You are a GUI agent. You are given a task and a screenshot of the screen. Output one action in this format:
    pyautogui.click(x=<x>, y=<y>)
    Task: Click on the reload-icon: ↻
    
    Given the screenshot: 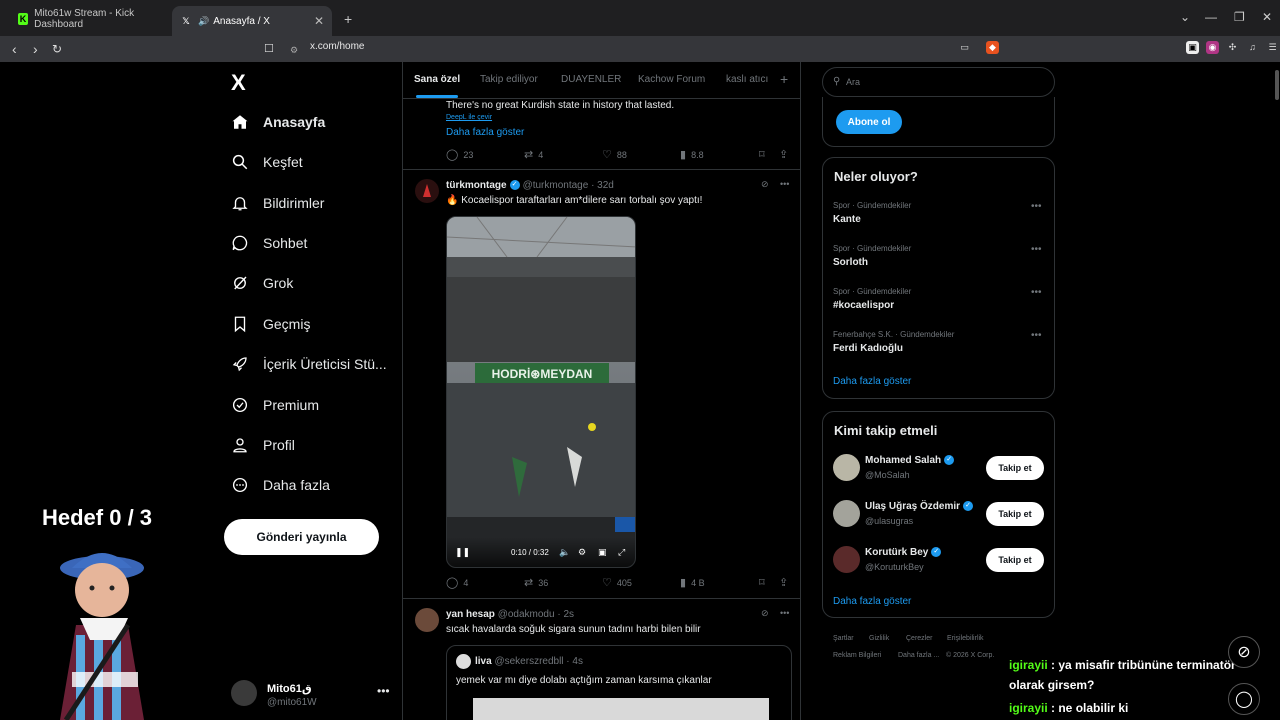 What is the action you would take?
    pyautogui.click(x=57, y=49)
    